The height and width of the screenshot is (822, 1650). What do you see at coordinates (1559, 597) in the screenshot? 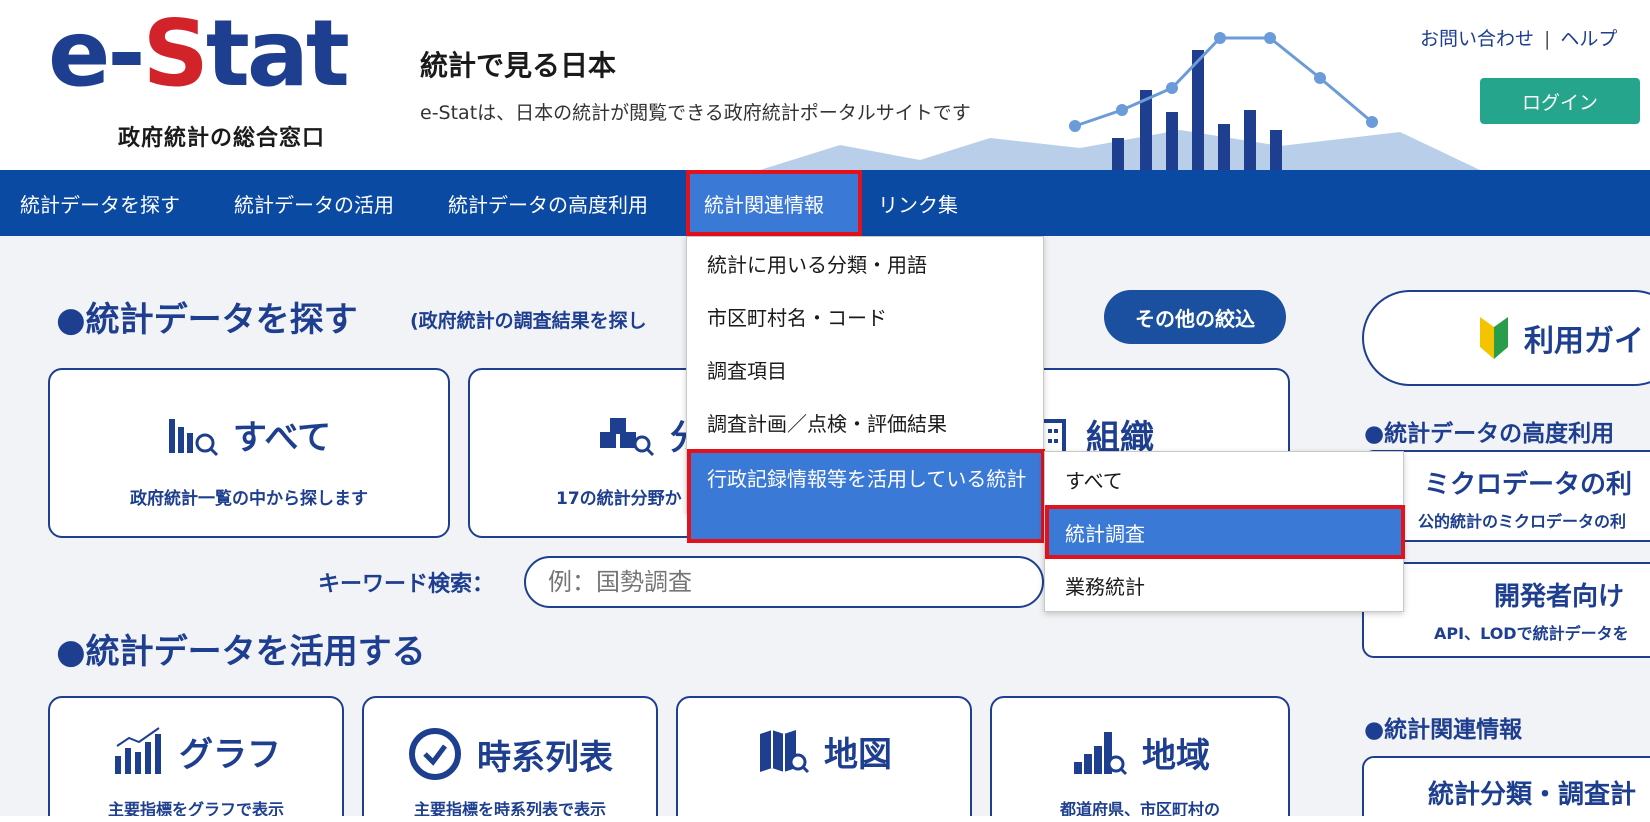
I see `developer-title: 開発者向け` at bounding box center [1559, 597].